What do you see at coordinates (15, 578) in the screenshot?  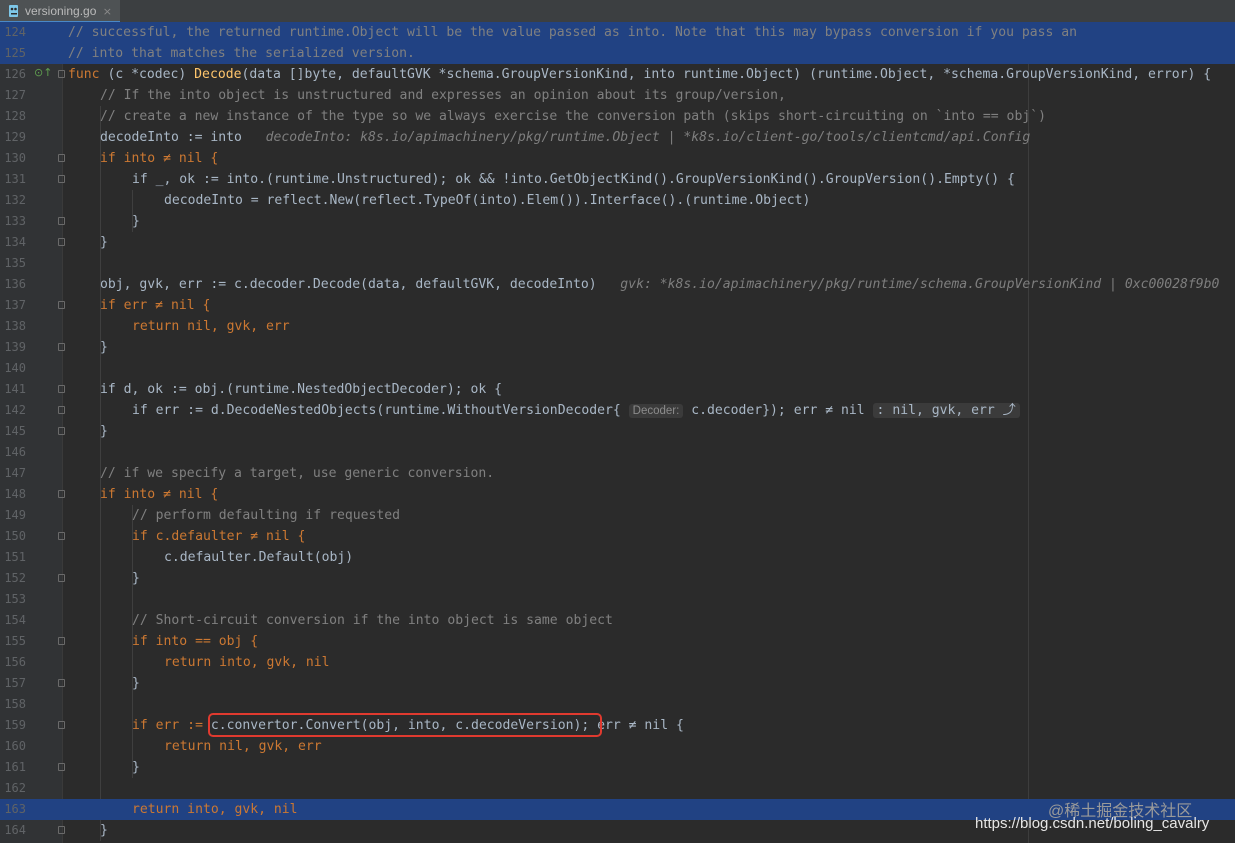 I see `line-number: 152` at bounding box center [15, 578].